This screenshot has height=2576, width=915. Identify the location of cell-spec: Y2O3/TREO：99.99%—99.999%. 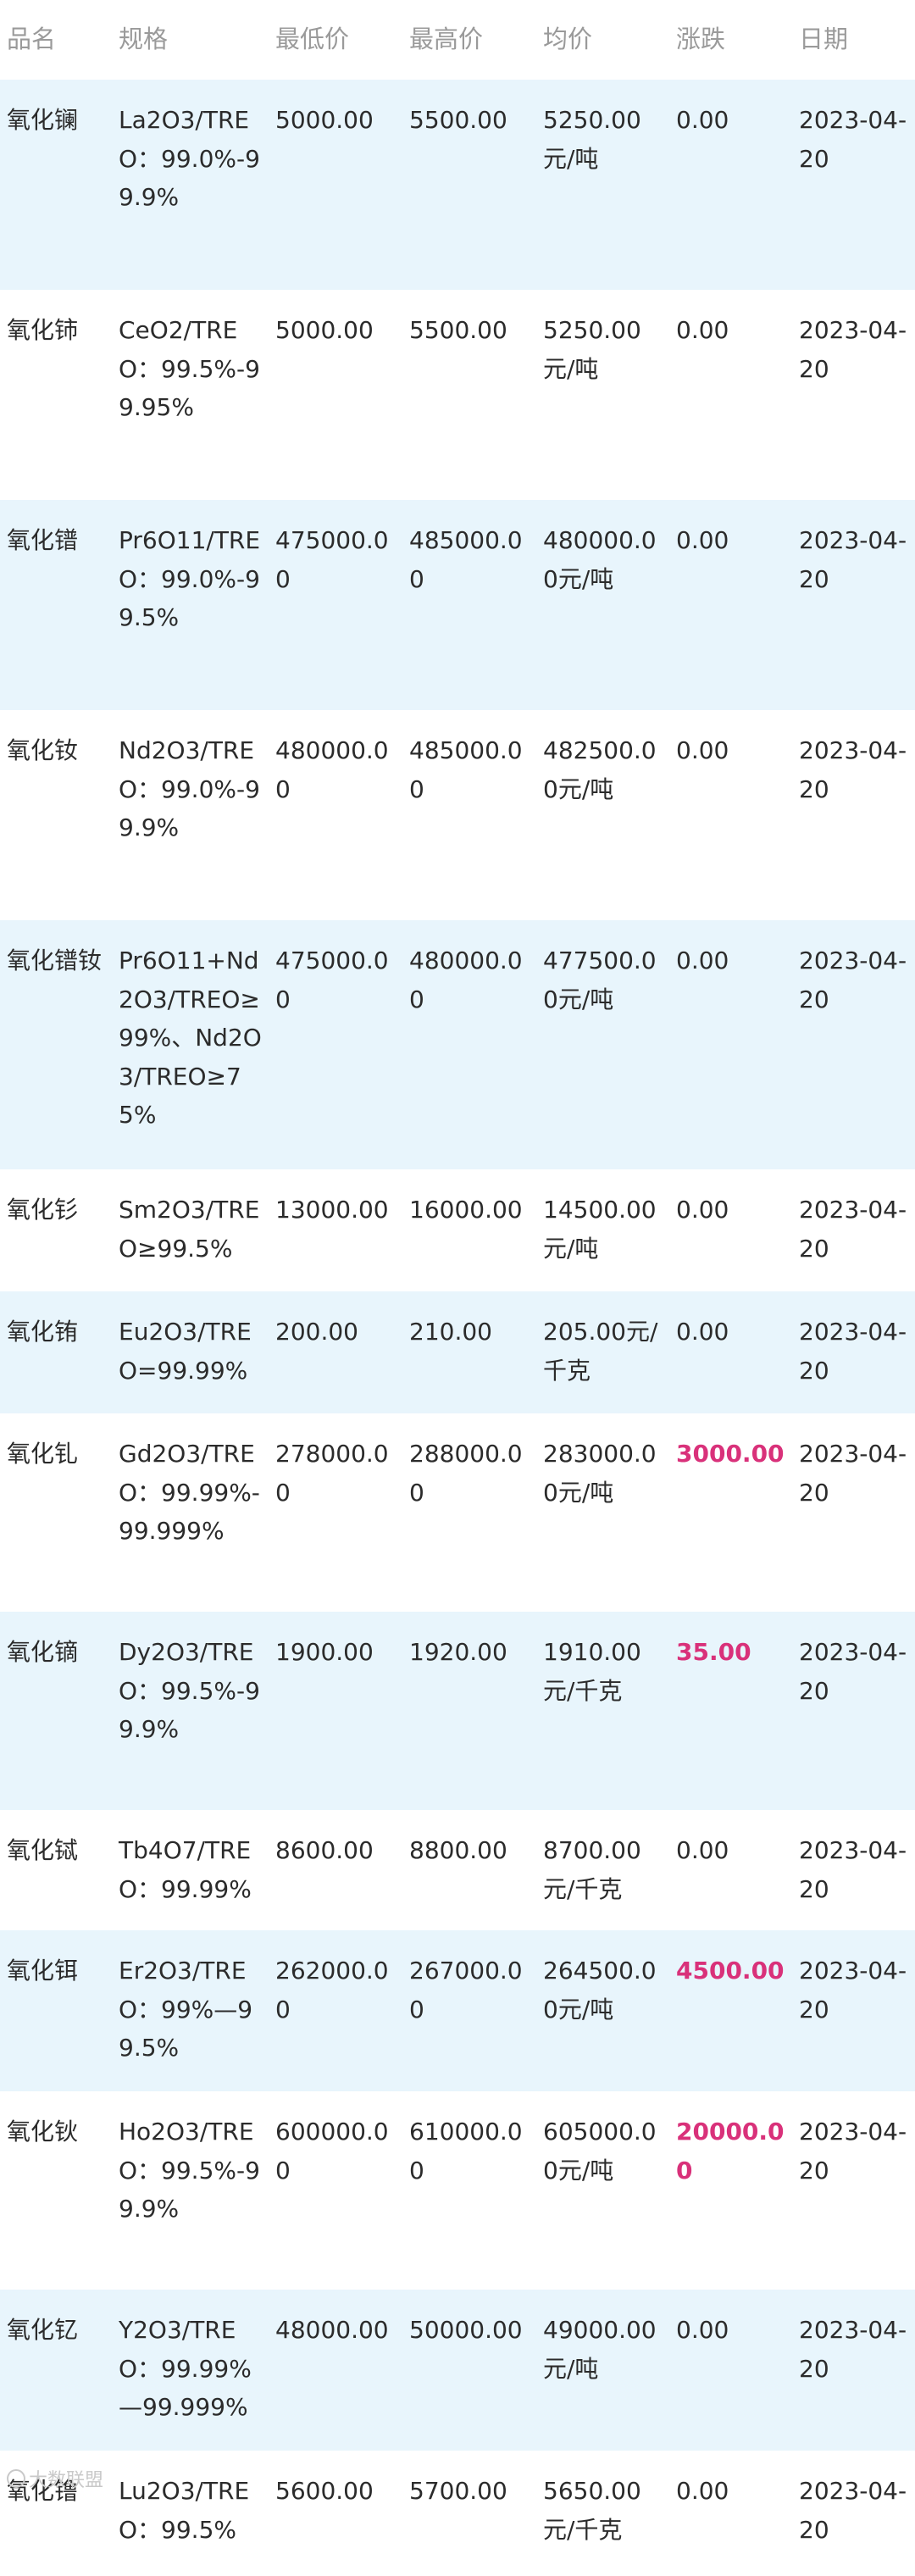
(188, 2370).